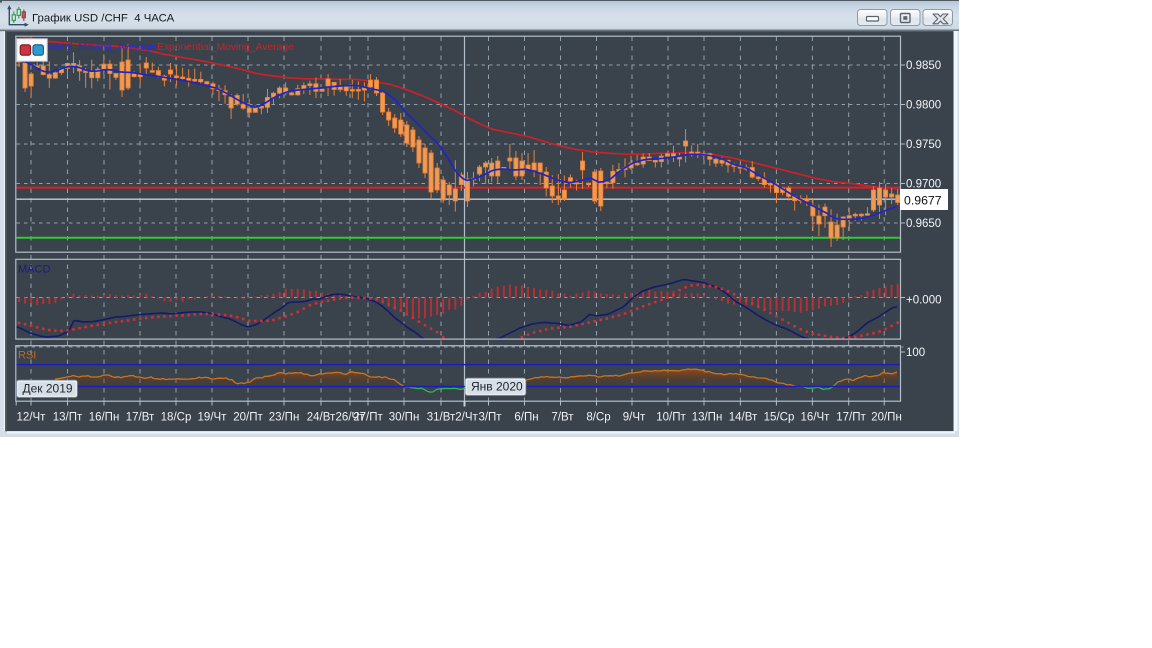 This screenshot has width=1152, height=648. Describe the element at coordinates (34, 270) in the screenshot. I see `svg-text: MACD` at that location.